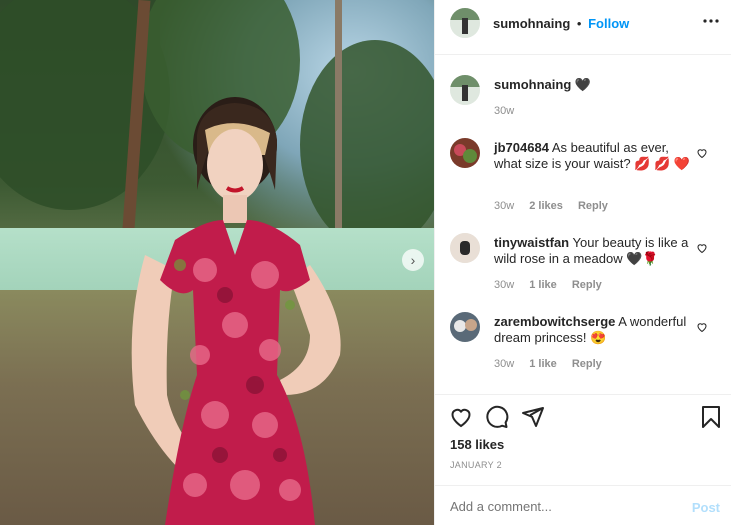 The height and width of the screenshot is (525, 731). What do you see at coordinates (532, 84) in the screenshot?
I see `caption-username: sumohnaing` at bounding box center [532, 84].